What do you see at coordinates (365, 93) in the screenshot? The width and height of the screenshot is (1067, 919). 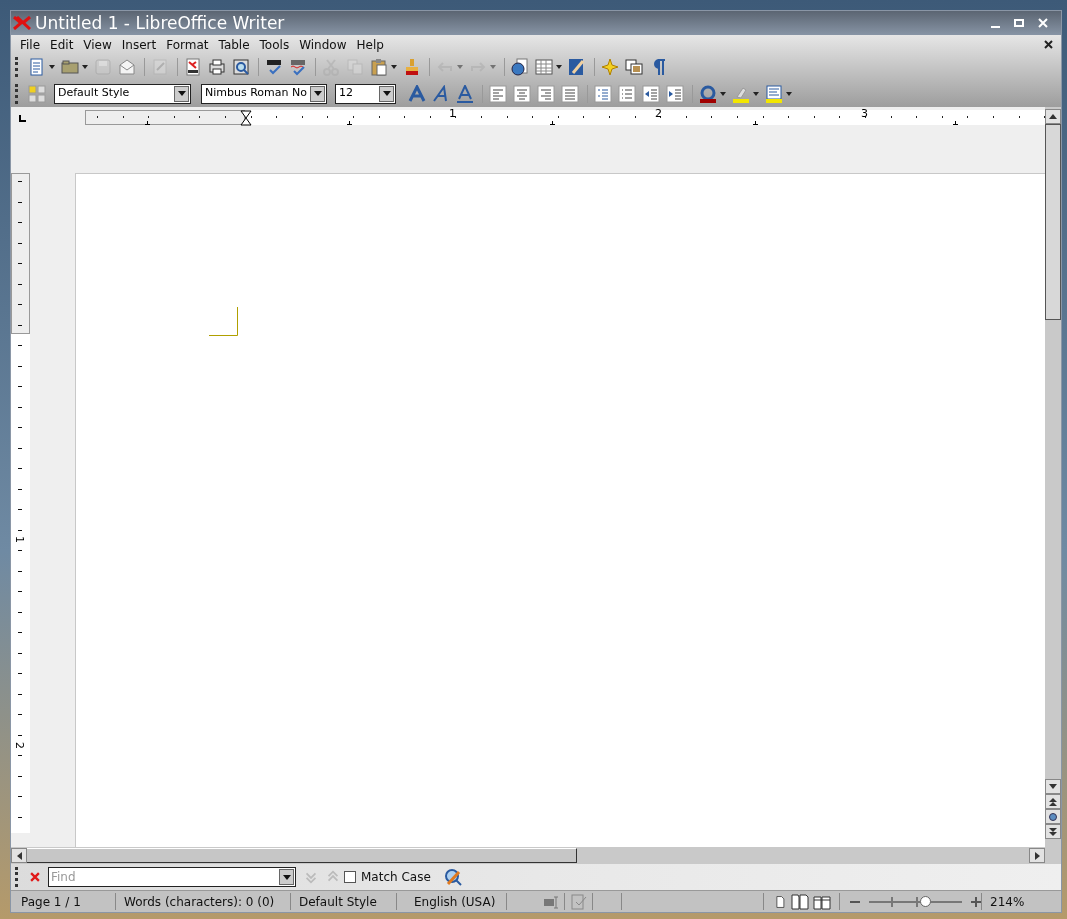 I see `font-size-combo: 12` at bounding box center [365, 93].